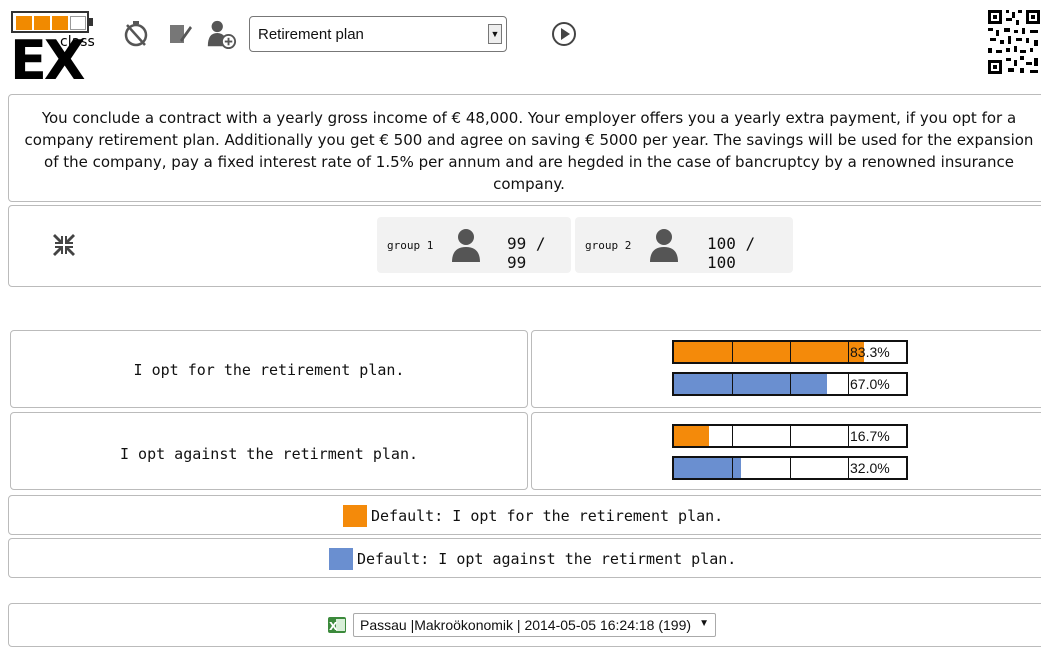 This screenshot has height=647, width=1041. What do you see at coordinates (410, 245) in the screenshot?
I see `group-label: group 1` at bounding box center [410, 245].